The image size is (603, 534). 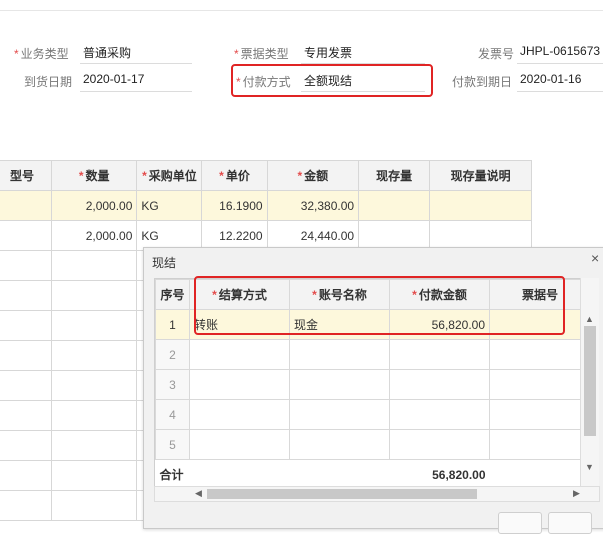 I want to click on biz-type-label: * 业务类型, so click(x=41, y=54).